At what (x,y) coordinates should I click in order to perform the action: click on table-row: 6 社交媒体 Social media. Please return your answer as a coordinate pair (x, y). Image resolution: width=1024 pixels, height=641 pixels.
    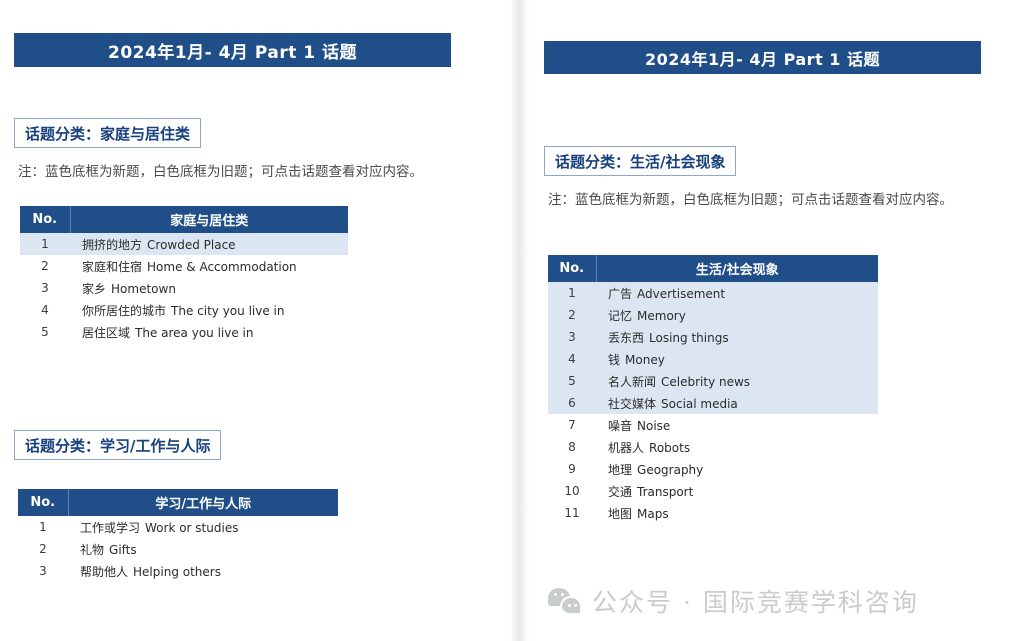
    Looking at the image, I should click on (713, 403).